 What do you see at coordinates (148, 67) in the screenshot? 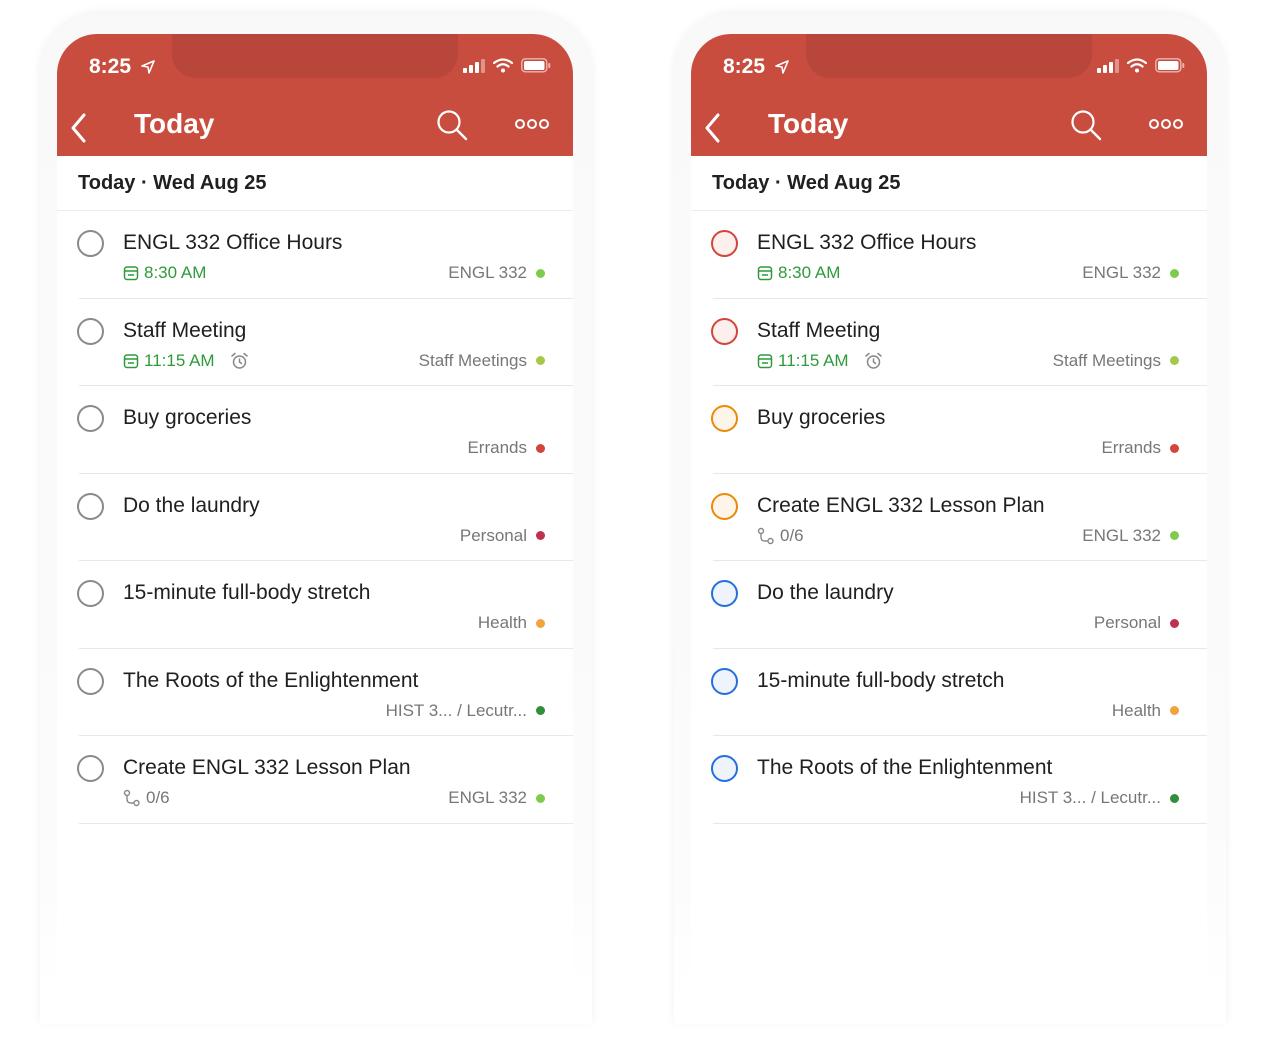
I see `location-arrow-icon` at bounding box center [148, 67].